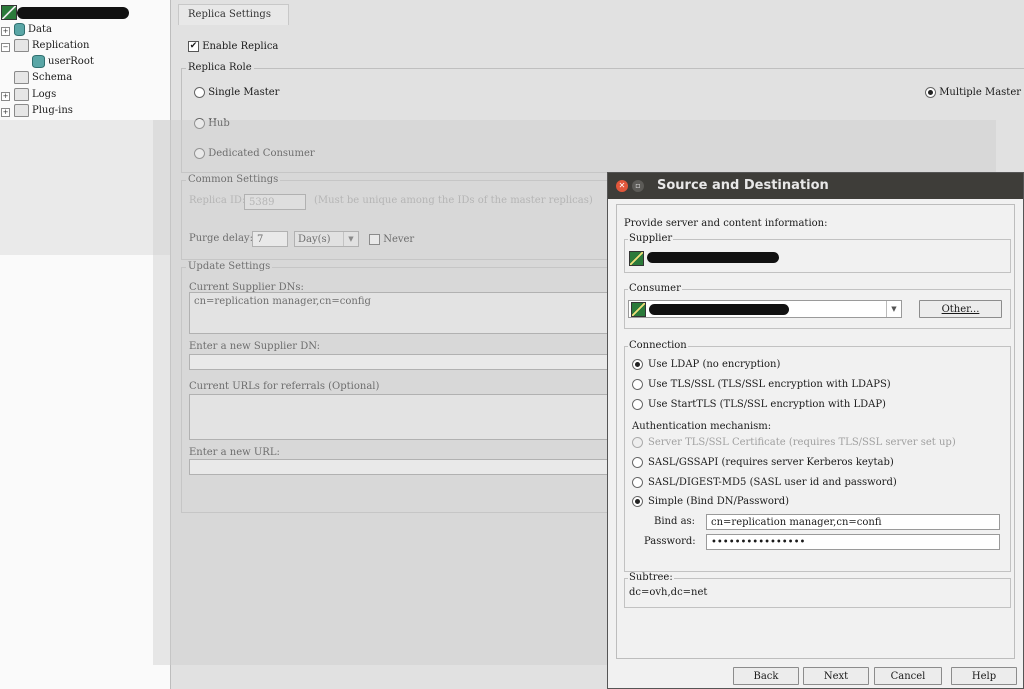  What do you see at coordinates (893, 309) in the screenshot?
I see `chevron-down-icon: ▼` at bounding box center [893, 309].